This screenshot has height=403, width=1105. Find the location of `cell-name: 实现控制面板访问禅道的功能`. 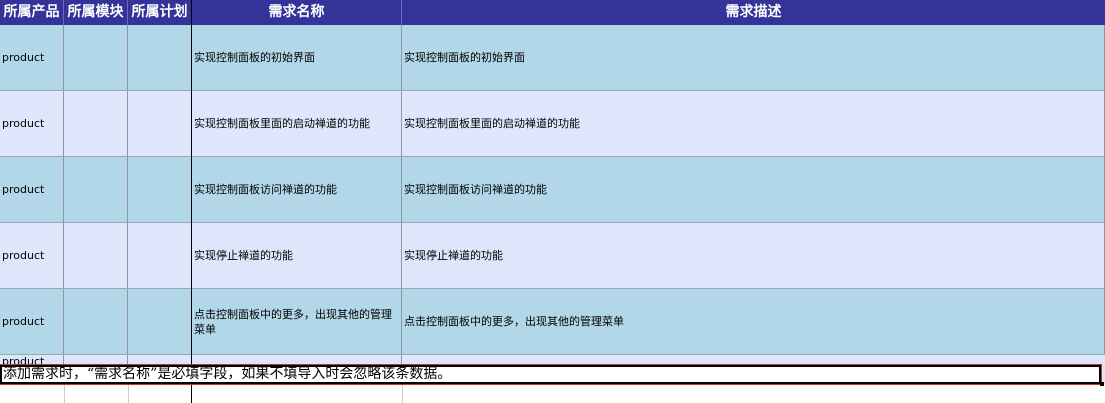

cell-name: 实现控制面板访问禅道的功能 is located at coordinates (297, 189).